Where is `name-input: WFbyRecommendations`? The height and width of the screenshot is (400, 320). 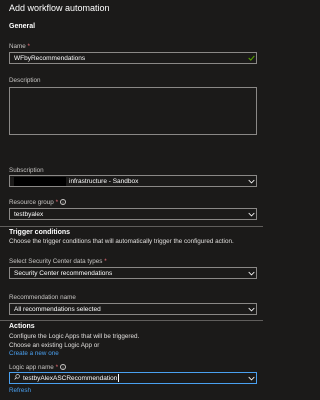
name-input: WFbyRecommendations is located at coordinates (133, 58).